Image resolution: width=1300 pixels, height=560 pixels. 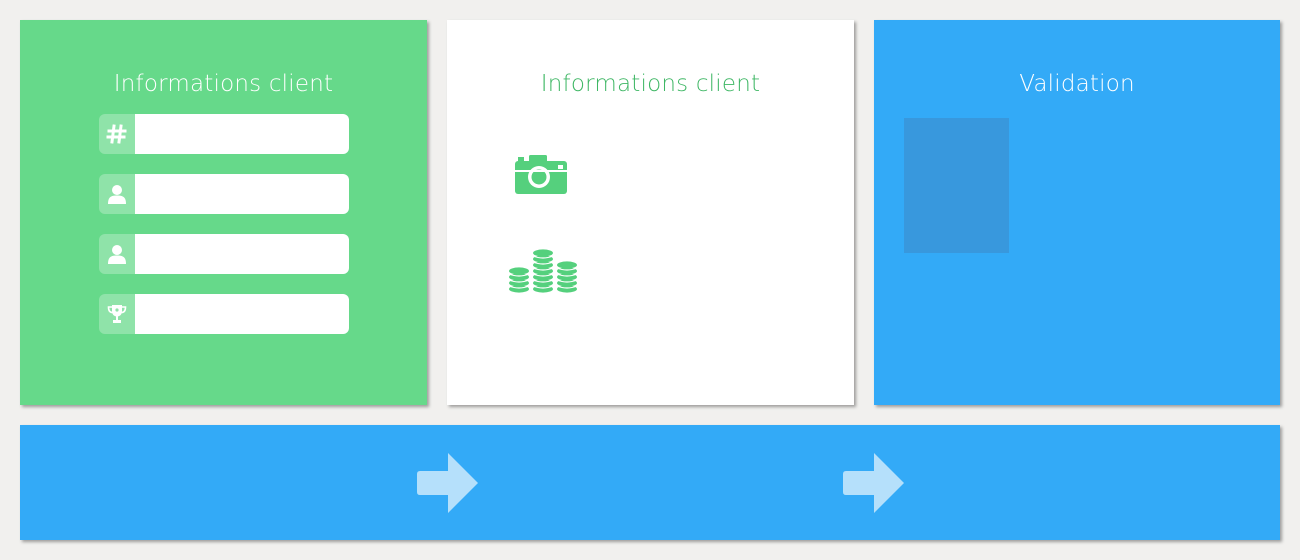 I want to click on number-field, so click(x=224, y=134).